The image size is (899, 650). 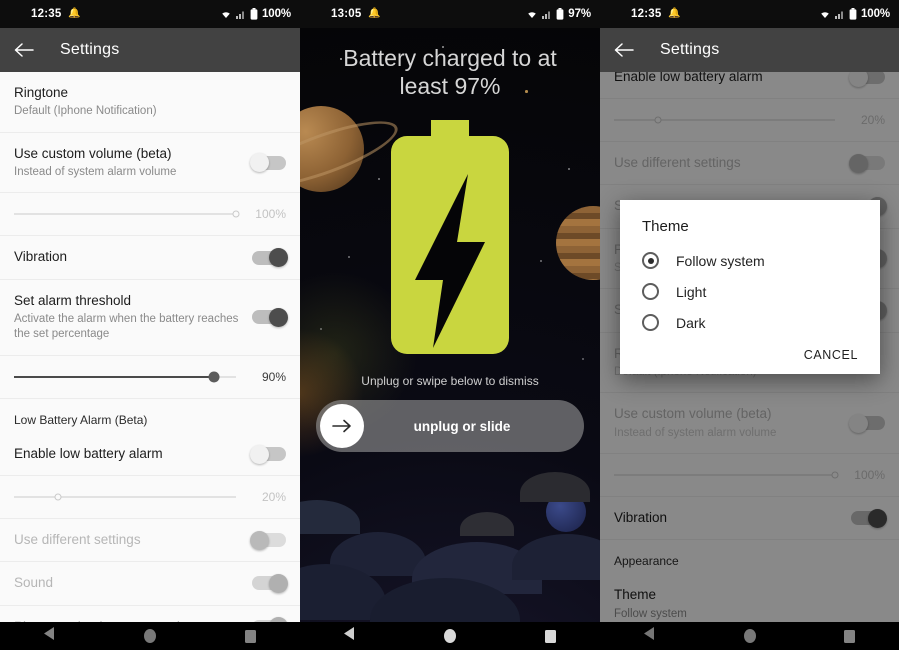 I want to click on list-item: Enable low battery alarm, so click(x=150, y=454).